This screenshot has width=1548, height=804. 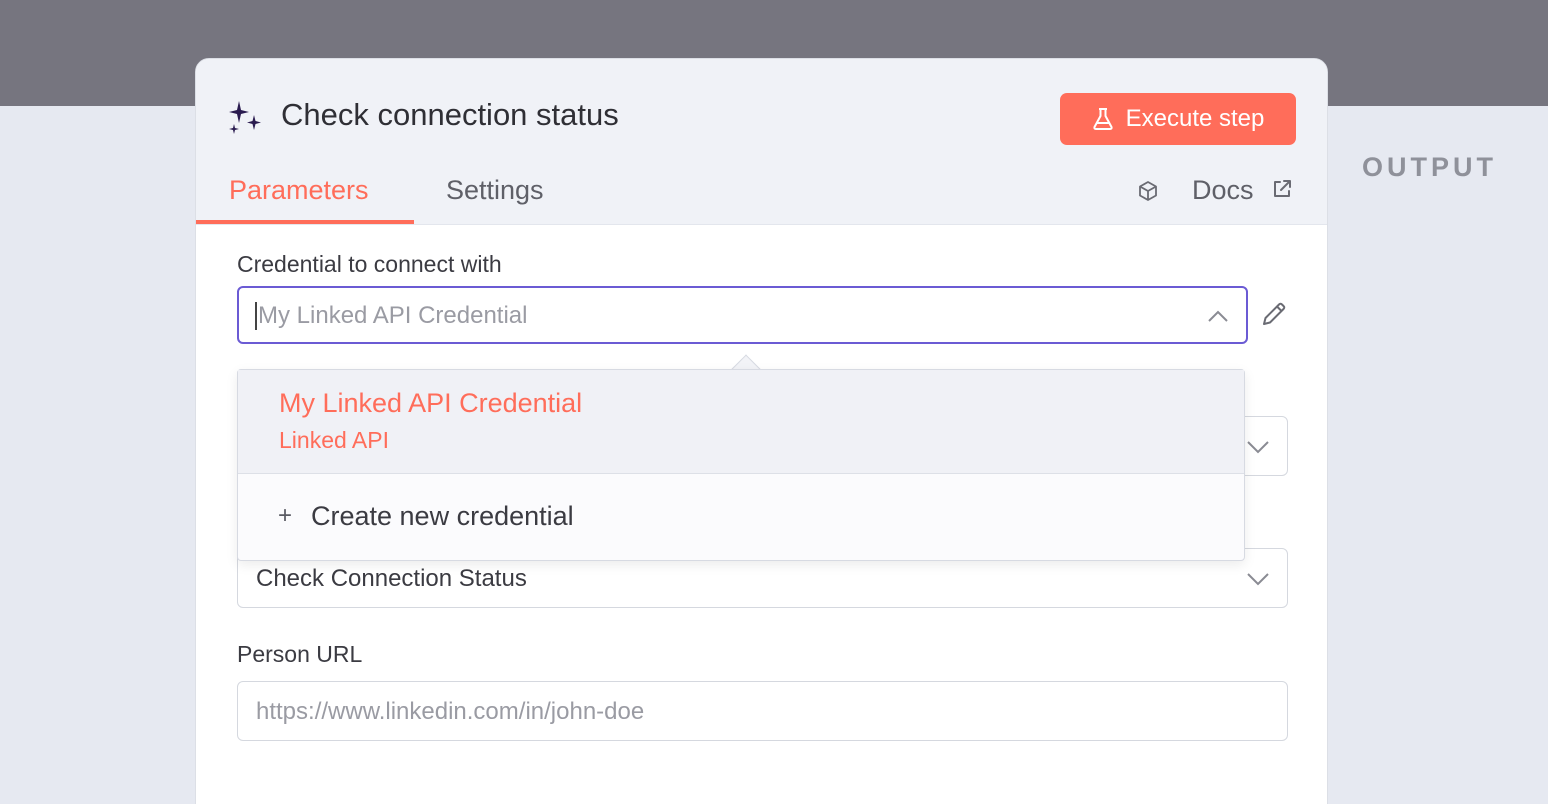 What do you see at coordinates (245, 117) in the screenshot?
I see `sparkles-icon` at bounding box center [245, 117].